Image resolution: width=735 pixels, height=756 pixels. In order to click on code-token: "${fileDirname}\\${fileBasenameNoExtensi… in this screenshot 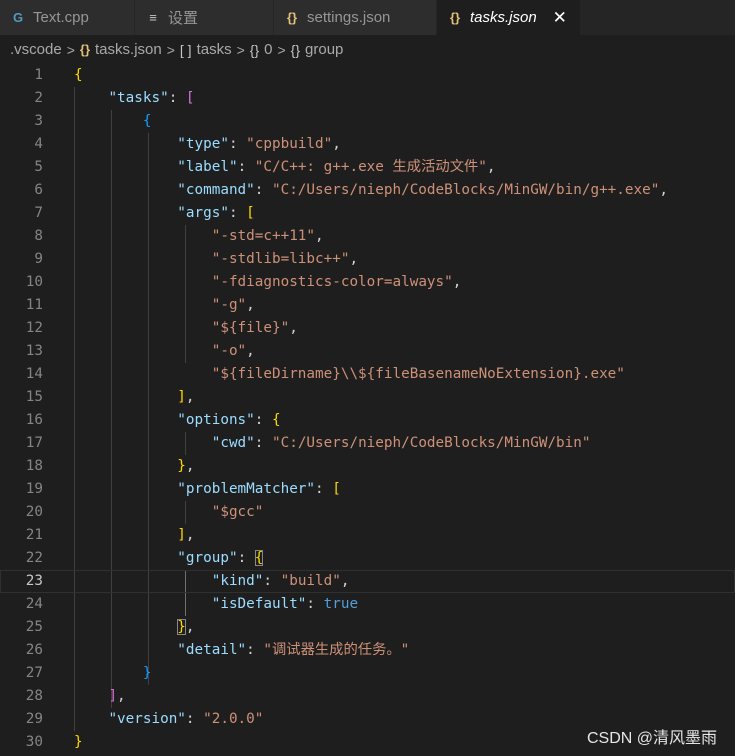, I will do `click(418, 374)`.